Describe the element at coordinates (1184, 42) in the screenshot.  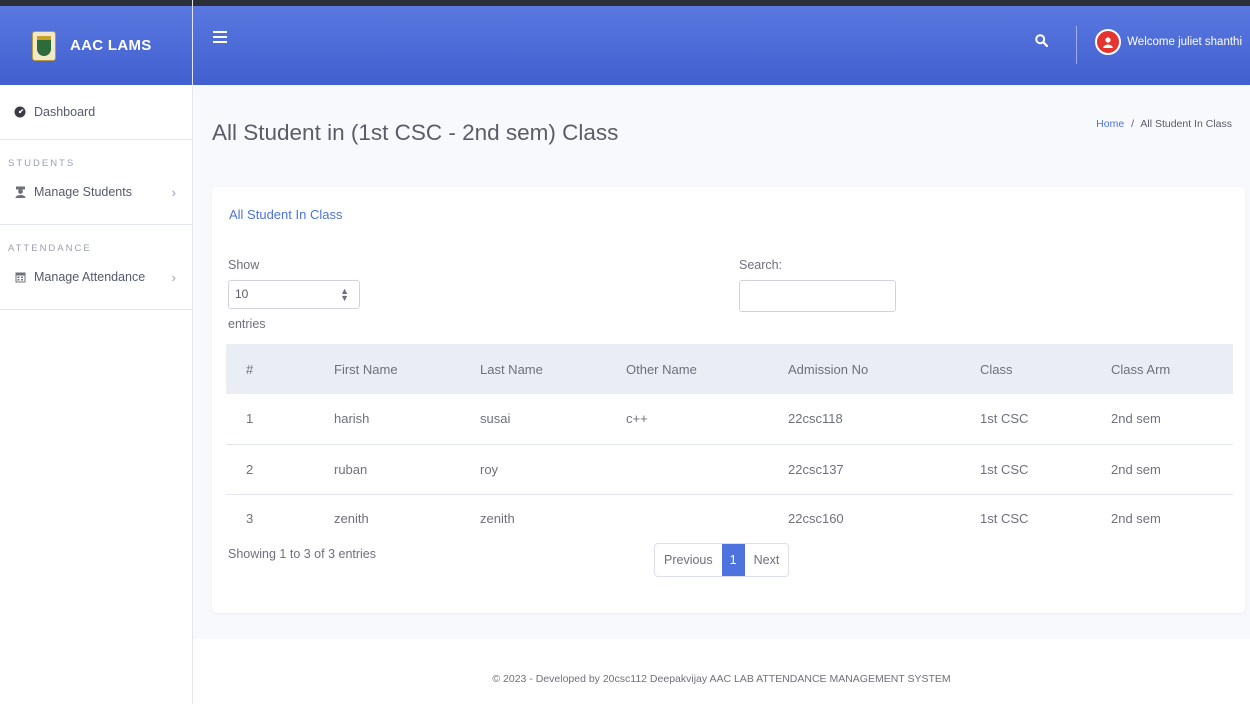
I see `welcome-text: Welcome juliet shanthi` at that location.